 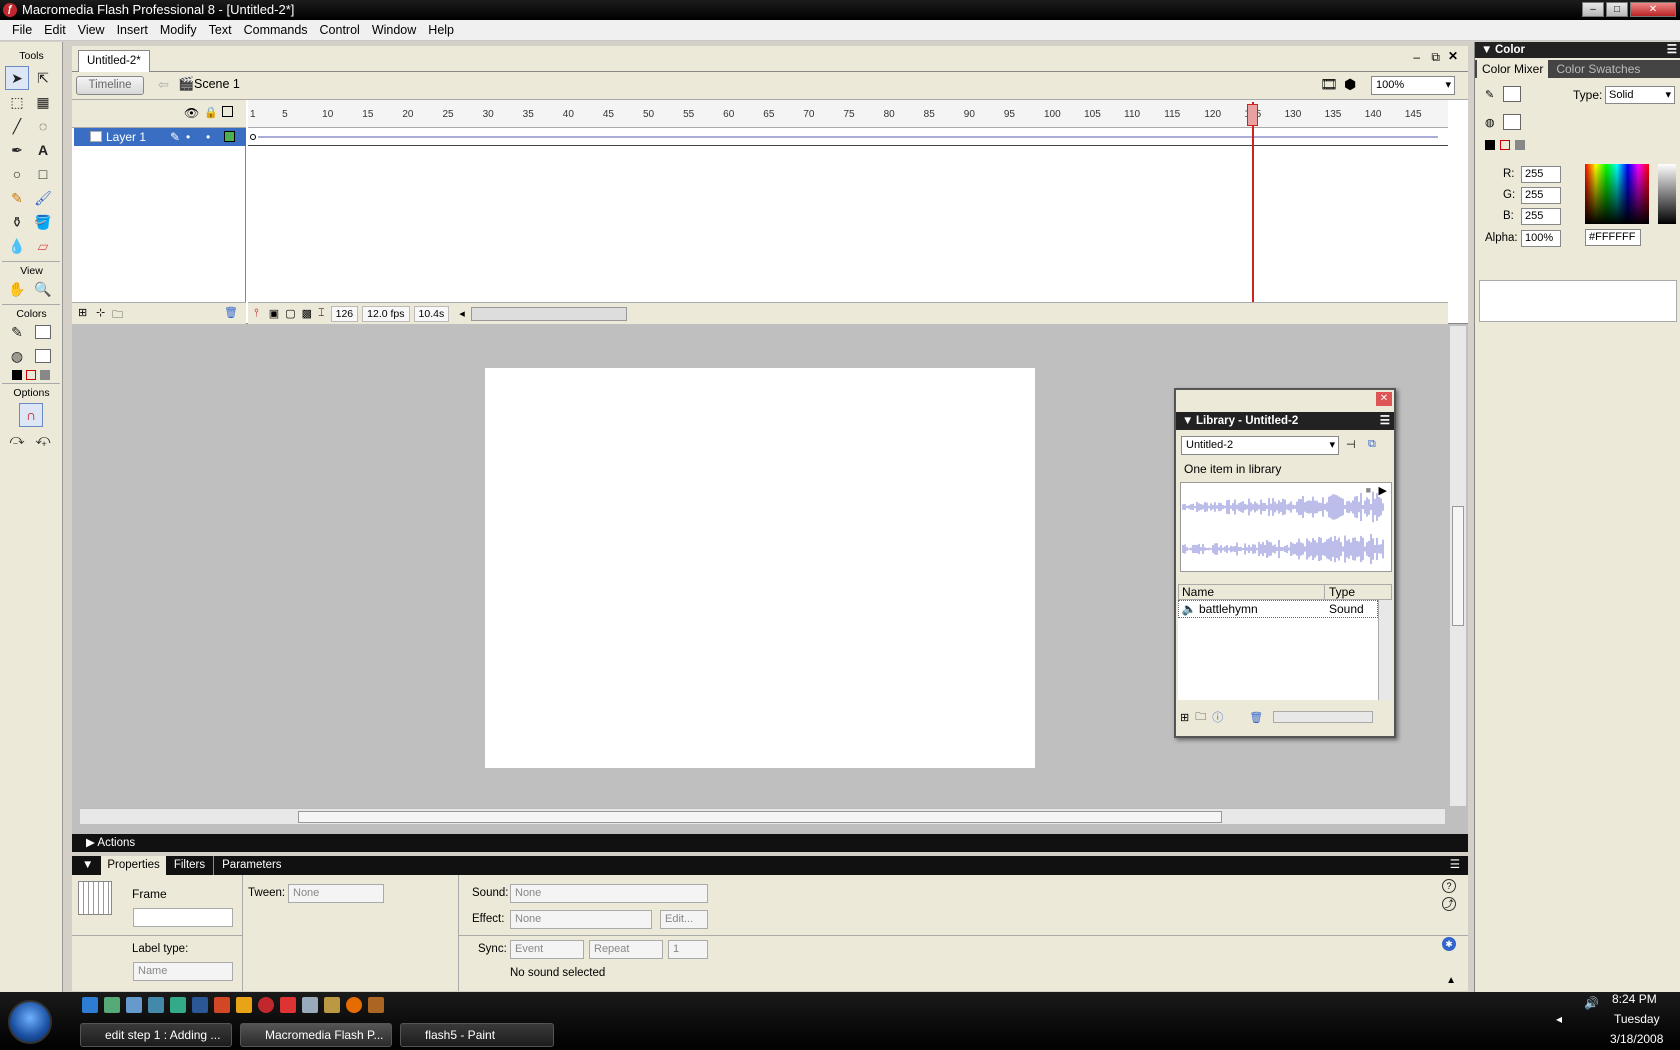 I want to click on menu-file: File, so click(x=22, y=30).